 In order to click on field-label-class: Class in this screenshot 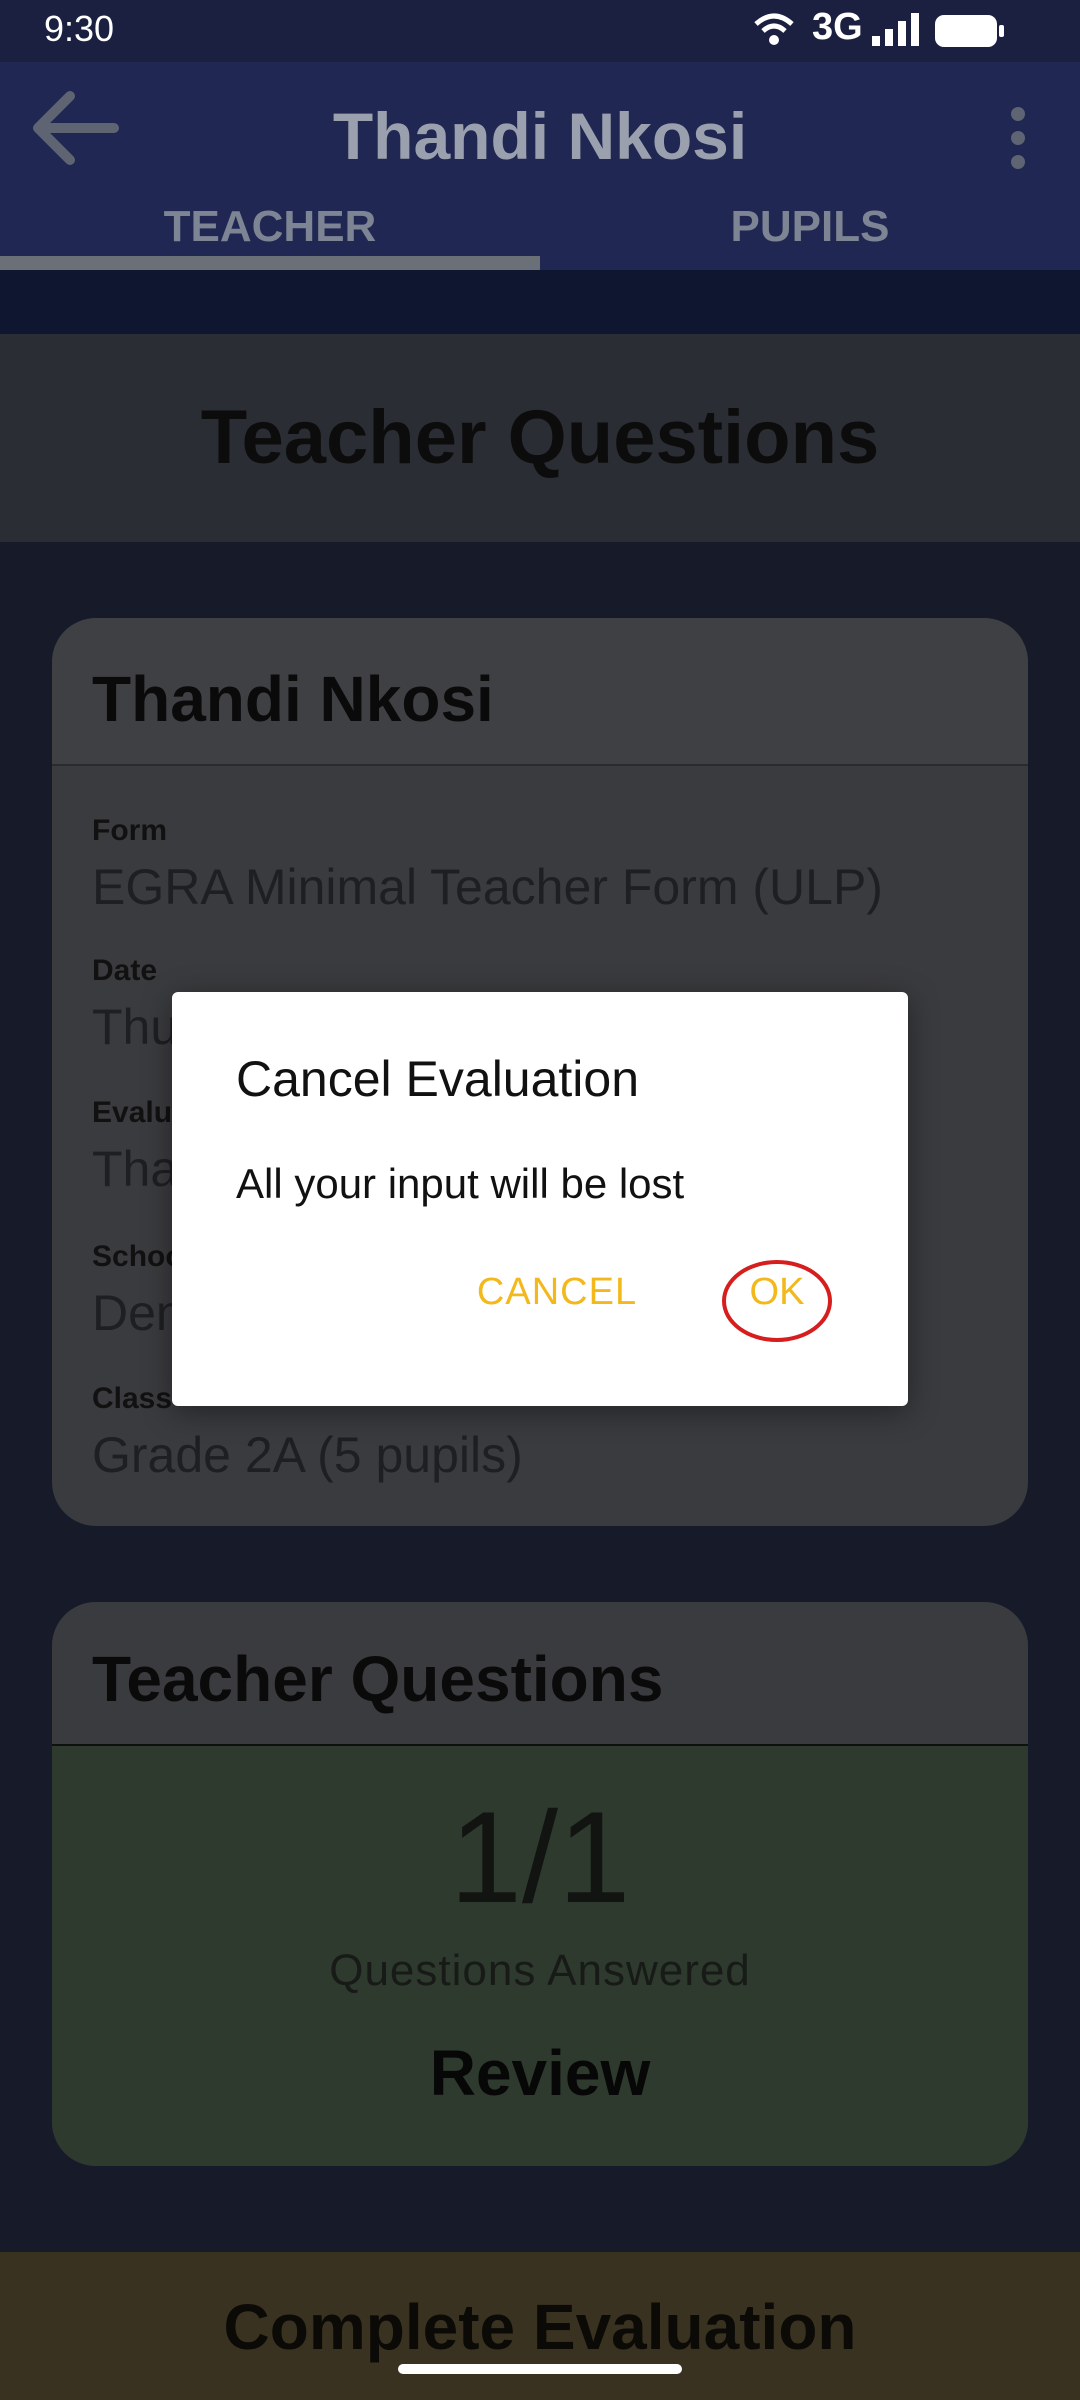, I will do `click(132, 1398)`.